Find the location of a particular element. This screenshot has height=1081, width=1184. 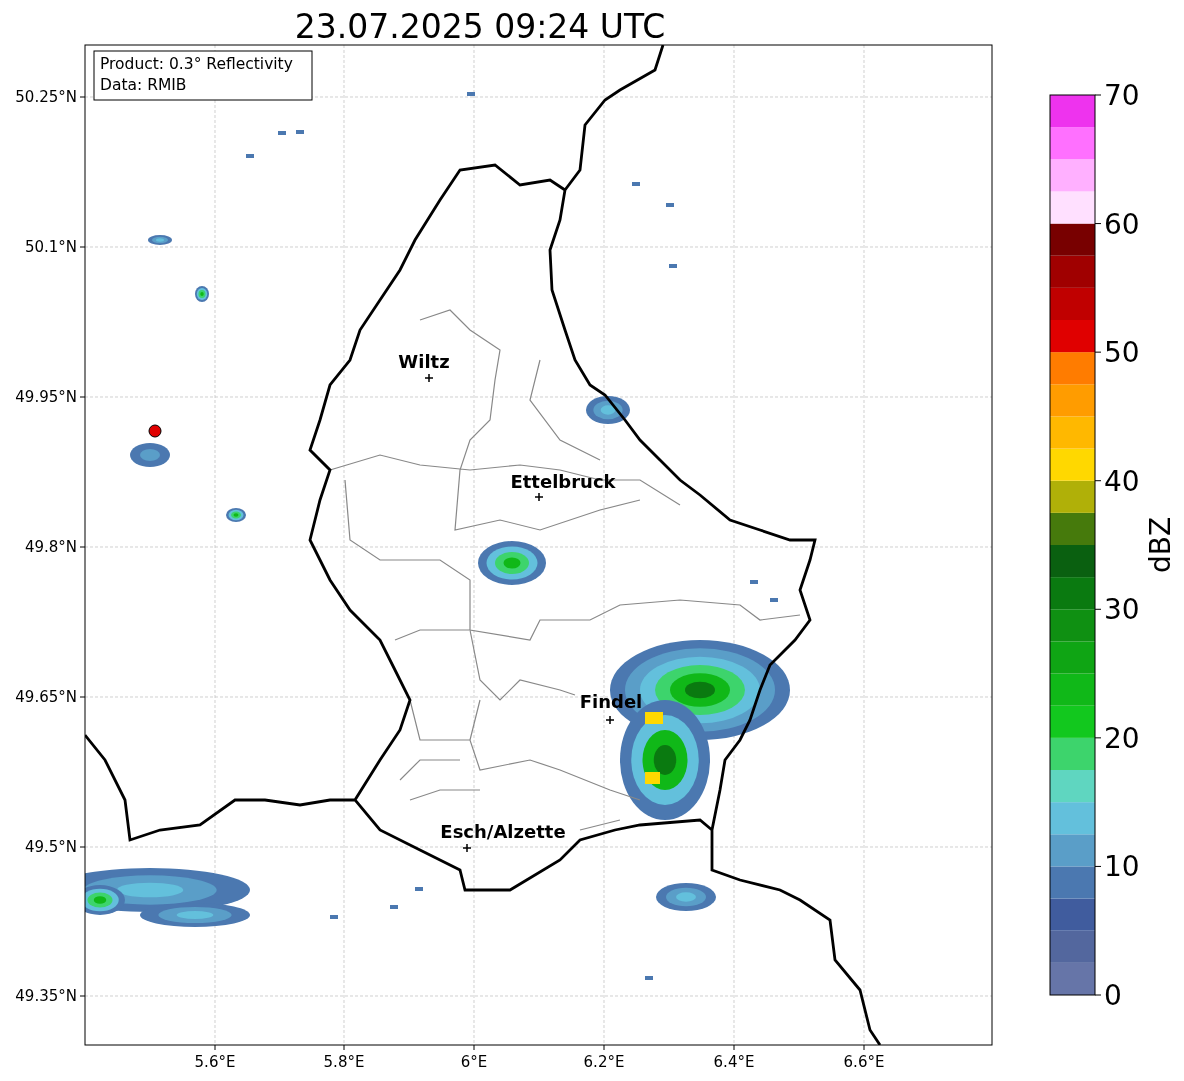

colorbar-tick-label: 70 is located at coordinates (1122, 95).